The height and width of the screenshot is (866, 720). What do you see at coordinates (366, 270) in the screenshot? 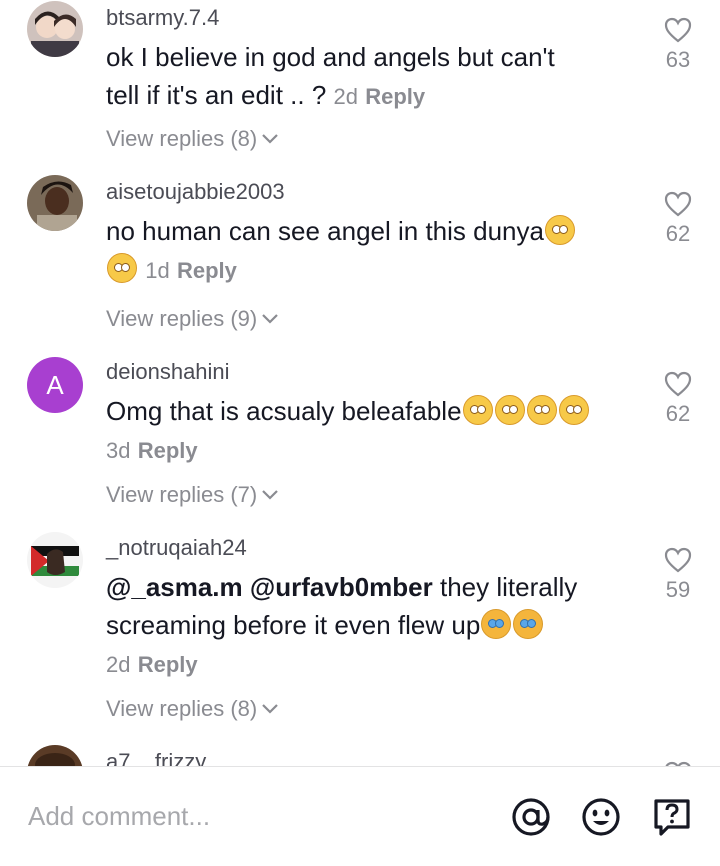
I see `comment-text-line: 1d Reply` at bounding box center [366, 270].